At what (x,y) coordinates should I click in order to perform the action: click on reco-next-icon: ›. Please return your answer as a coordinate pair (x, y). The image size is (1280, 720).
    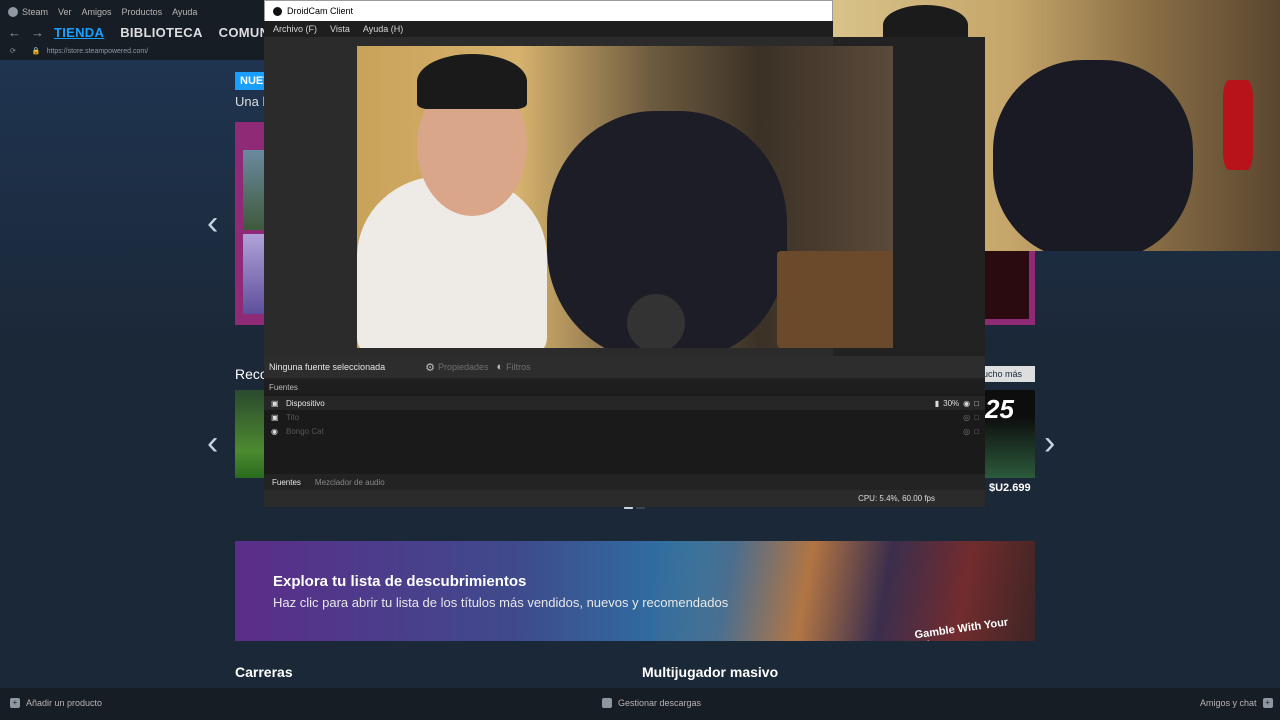
    Looking at the image, I should click on (1049, 443).